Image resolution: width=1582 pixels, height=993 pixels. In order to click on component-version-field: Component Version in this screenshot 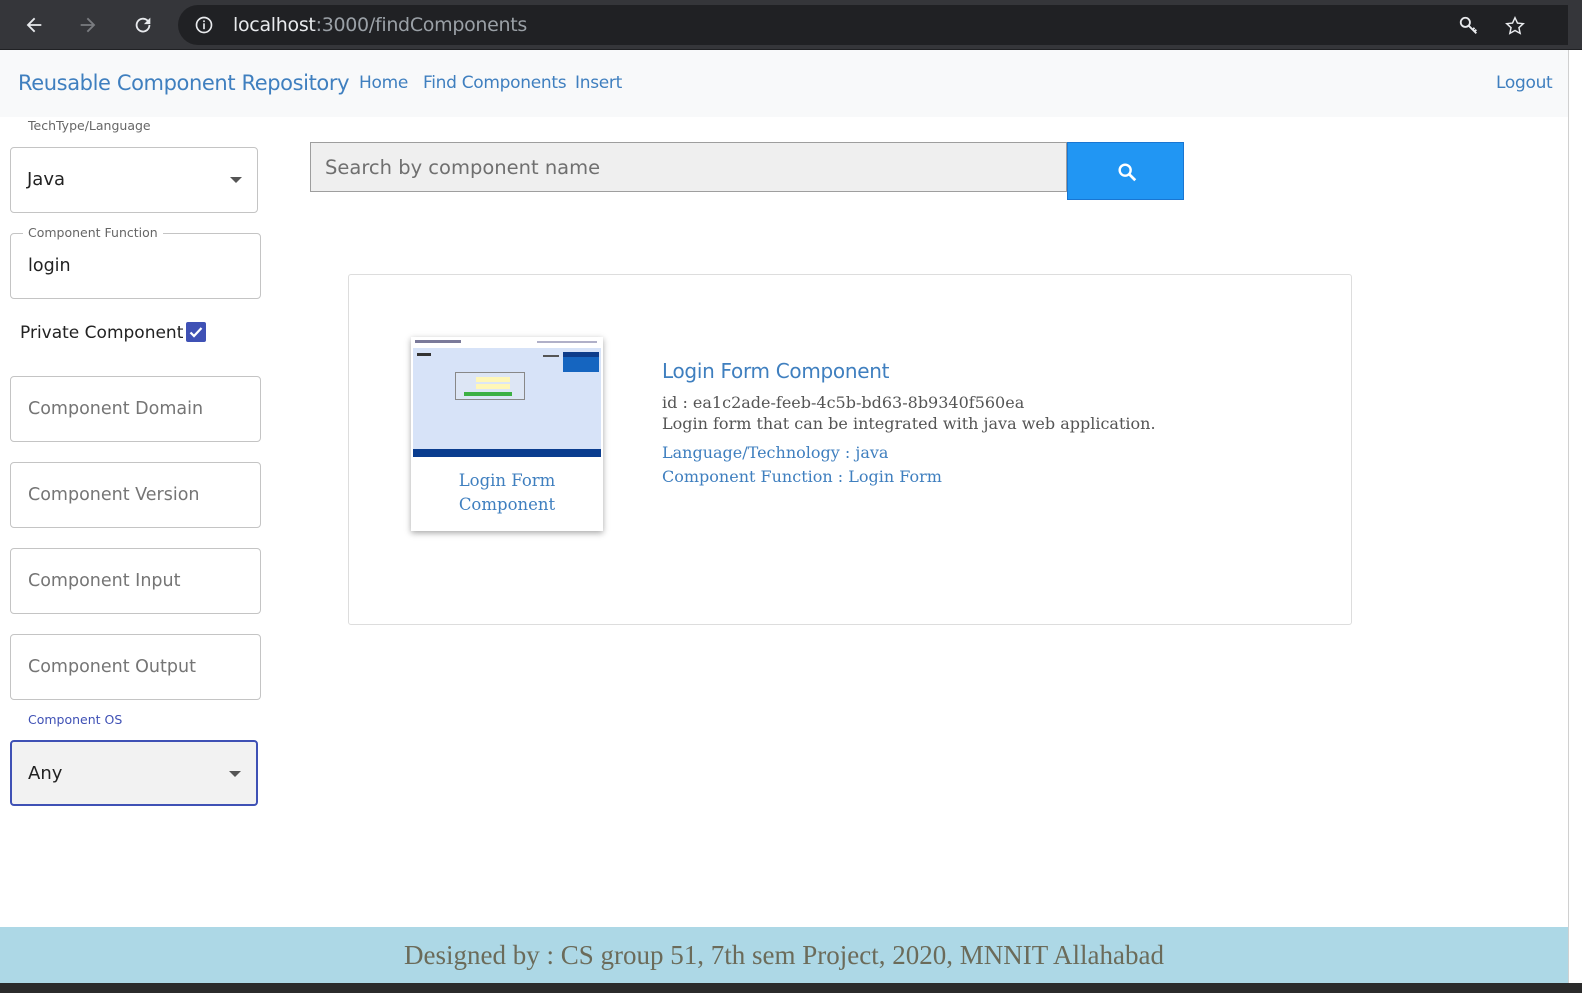, I will do `click(135, 495)`.